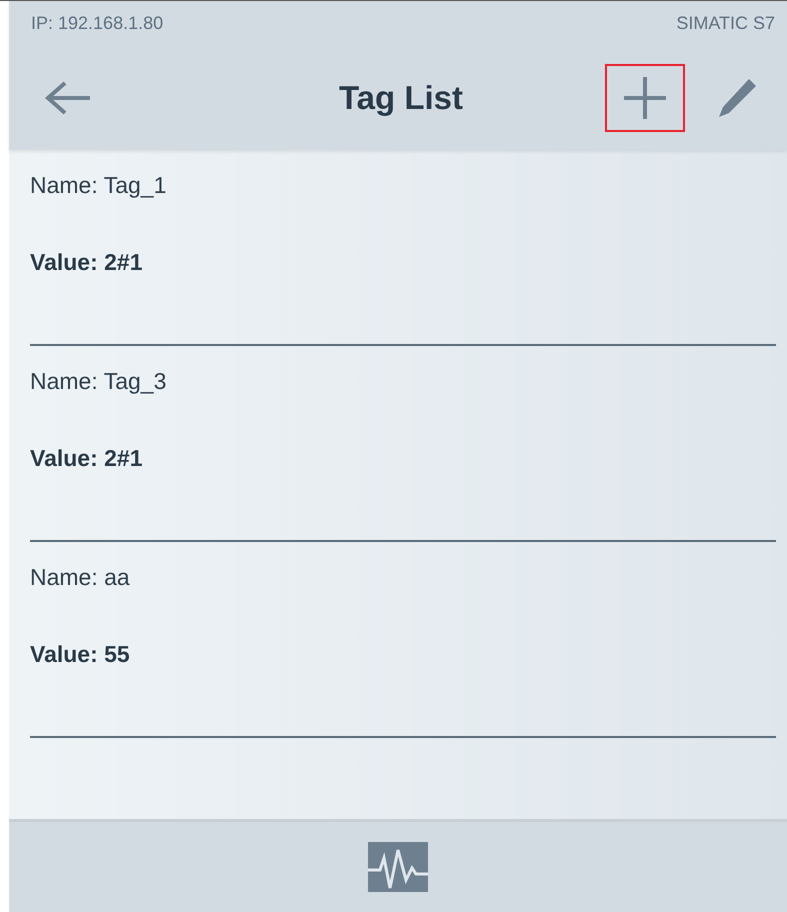  I want to click on plus-icon, so click(645, 97).